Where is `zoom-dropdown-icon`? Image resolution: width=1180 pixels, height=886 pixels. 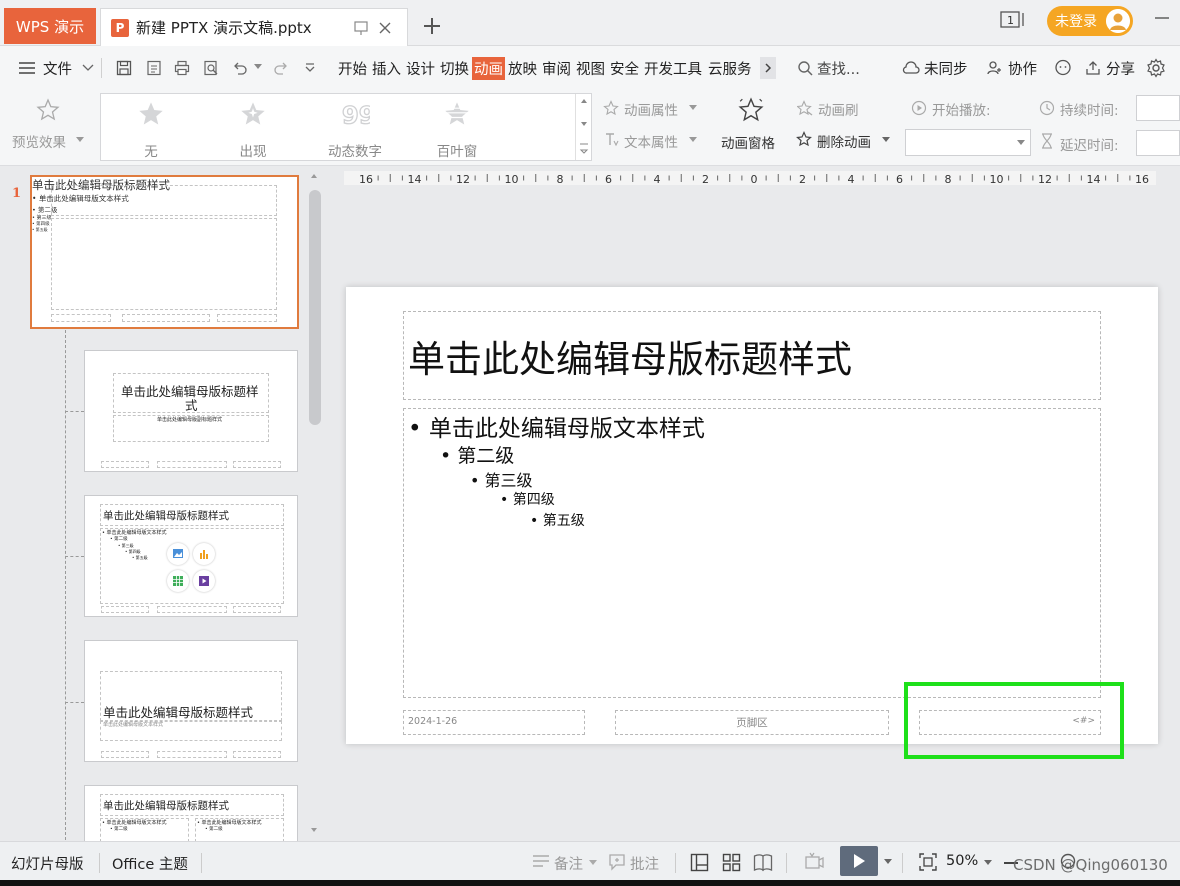 zoom-dropdown-icon is located at coordinates (988, 863).